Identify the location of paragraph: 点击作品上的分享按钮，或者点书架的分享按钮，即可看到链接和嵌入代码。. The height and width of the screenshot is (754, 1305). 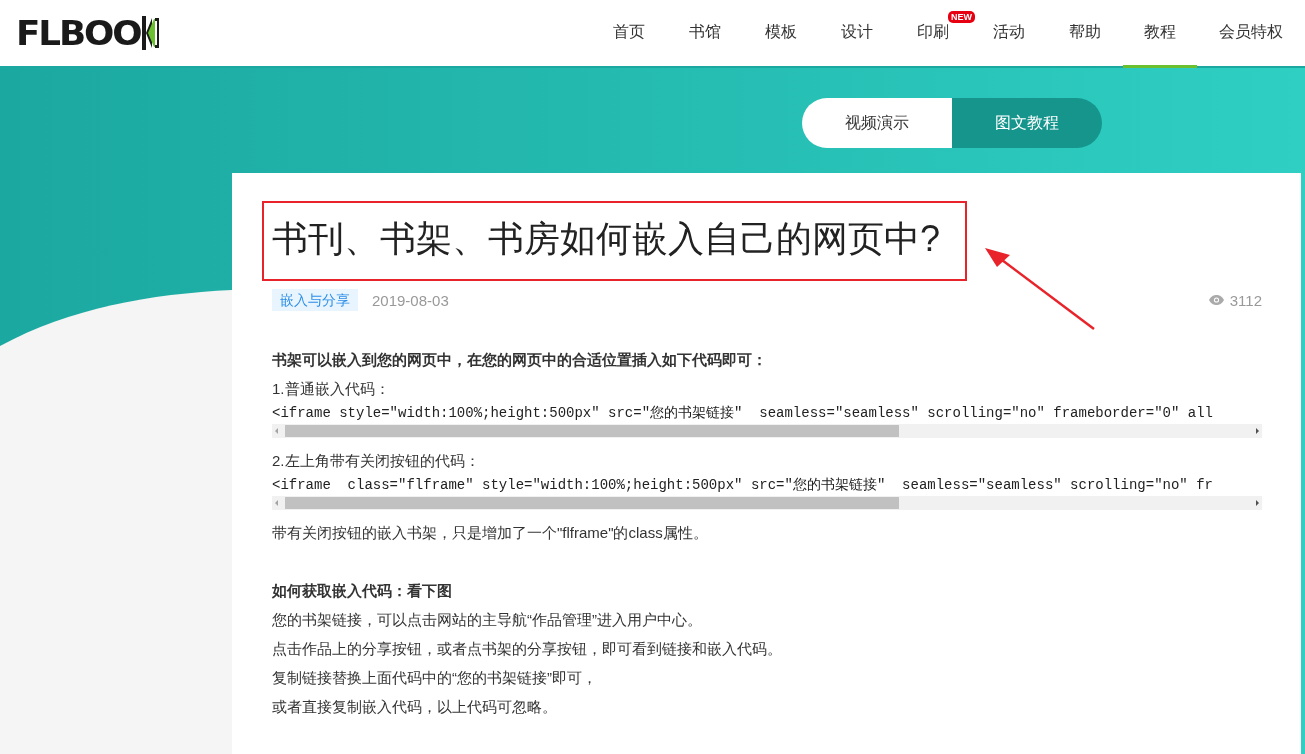
(527, 649).